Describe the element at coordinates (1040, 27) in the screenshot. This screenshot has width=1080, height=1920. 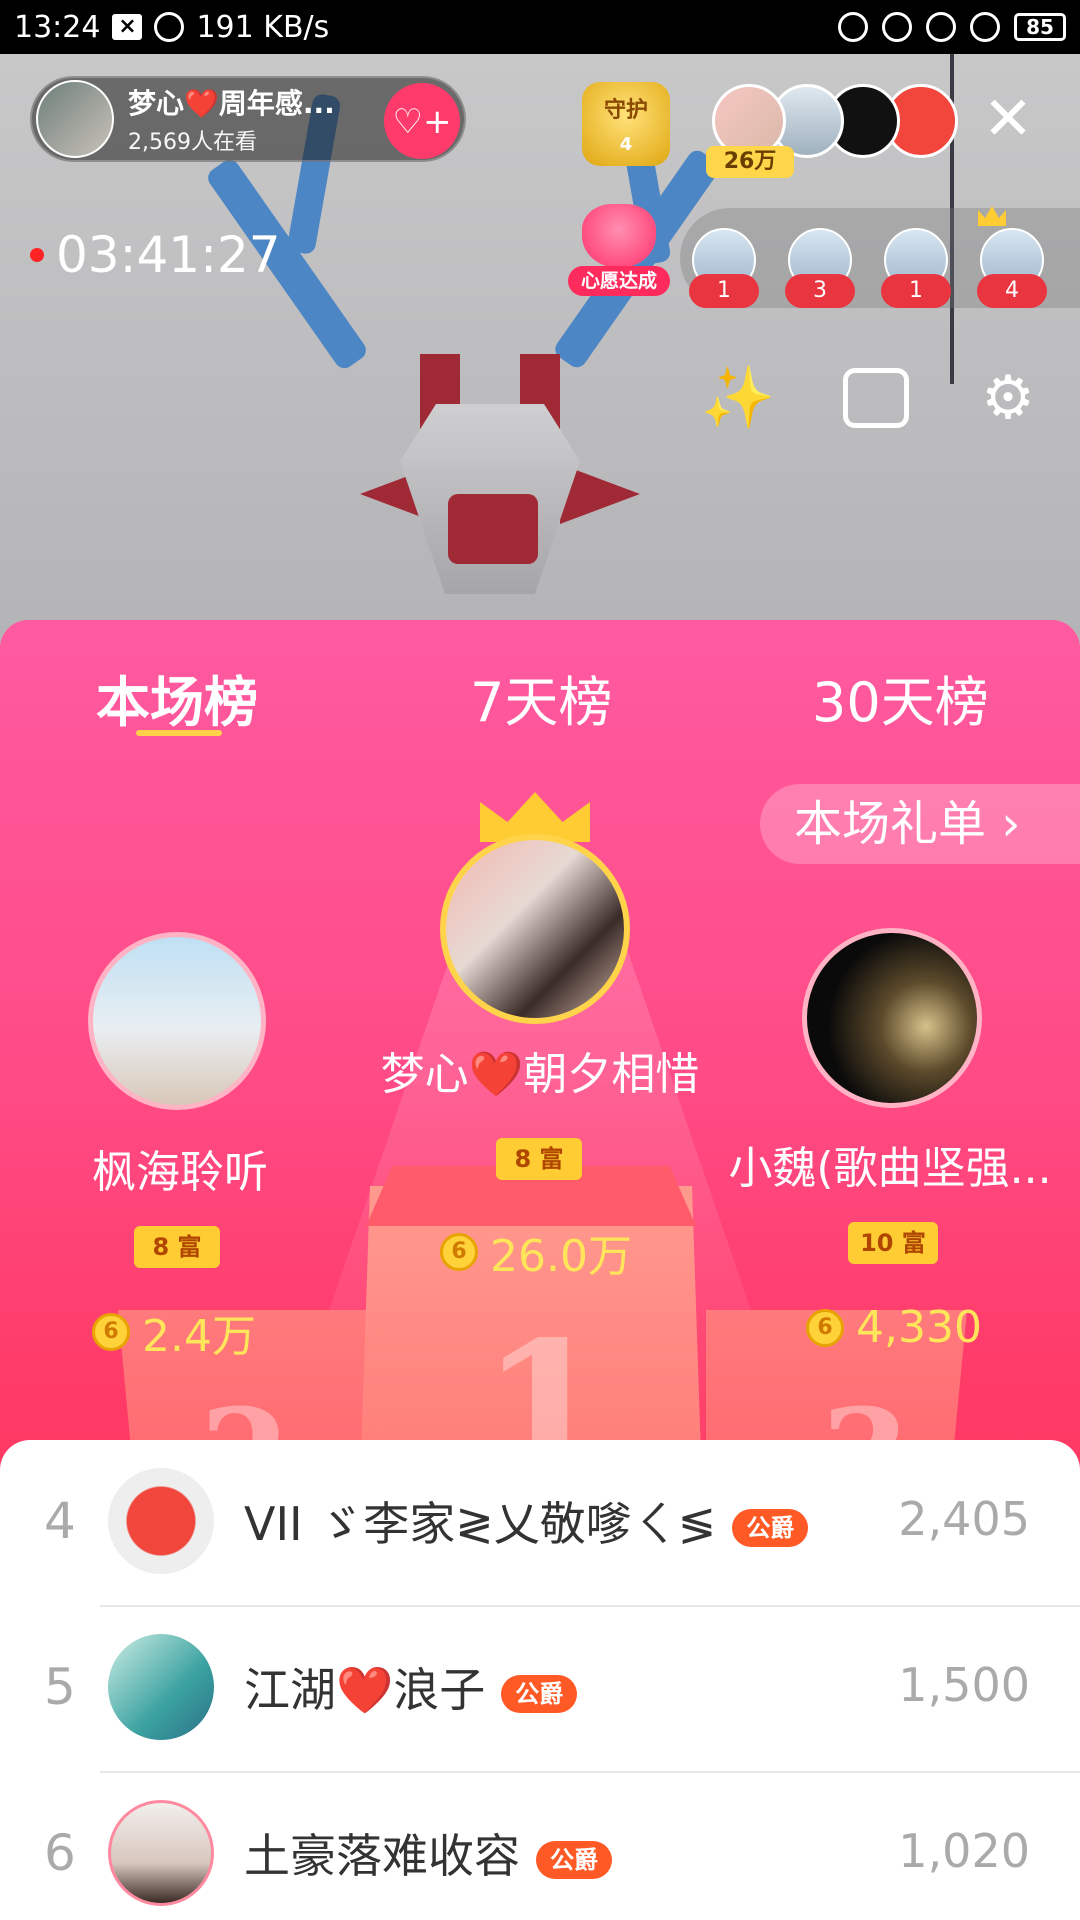
I see `battery-icon: 85` at that location.